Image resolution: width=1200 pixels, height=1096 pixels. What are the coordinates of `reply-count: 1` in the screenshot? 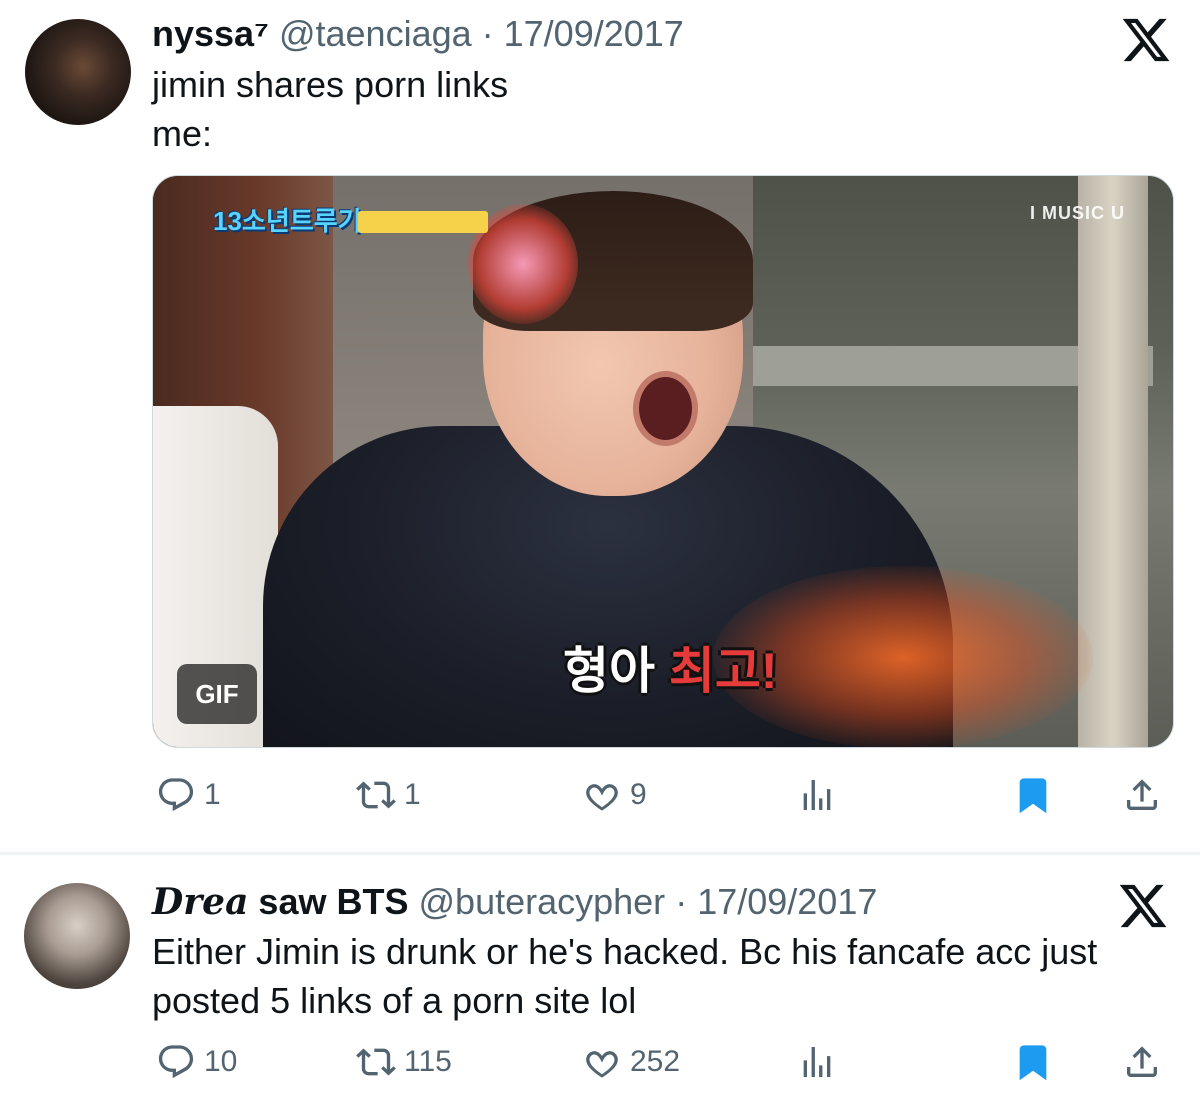 It's located at (212, 794).